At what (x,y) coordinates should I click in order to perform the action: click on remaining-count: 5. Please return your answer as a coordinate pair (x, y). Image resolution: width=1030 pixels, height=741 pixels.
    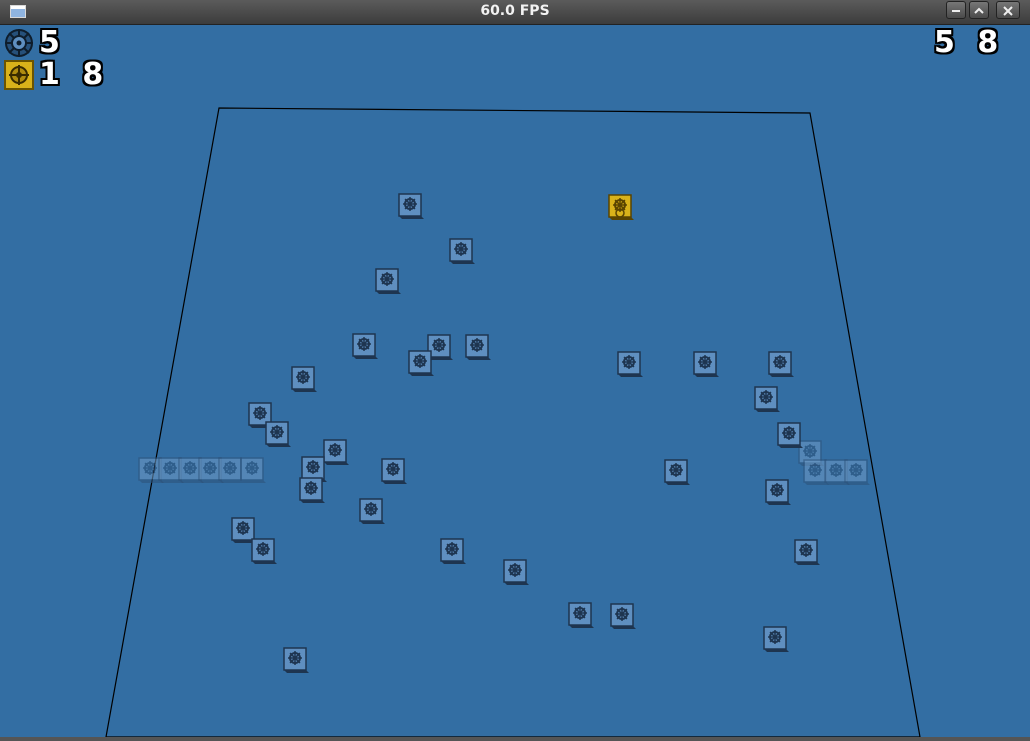
    Looking at the image, I should click on (52, 42).